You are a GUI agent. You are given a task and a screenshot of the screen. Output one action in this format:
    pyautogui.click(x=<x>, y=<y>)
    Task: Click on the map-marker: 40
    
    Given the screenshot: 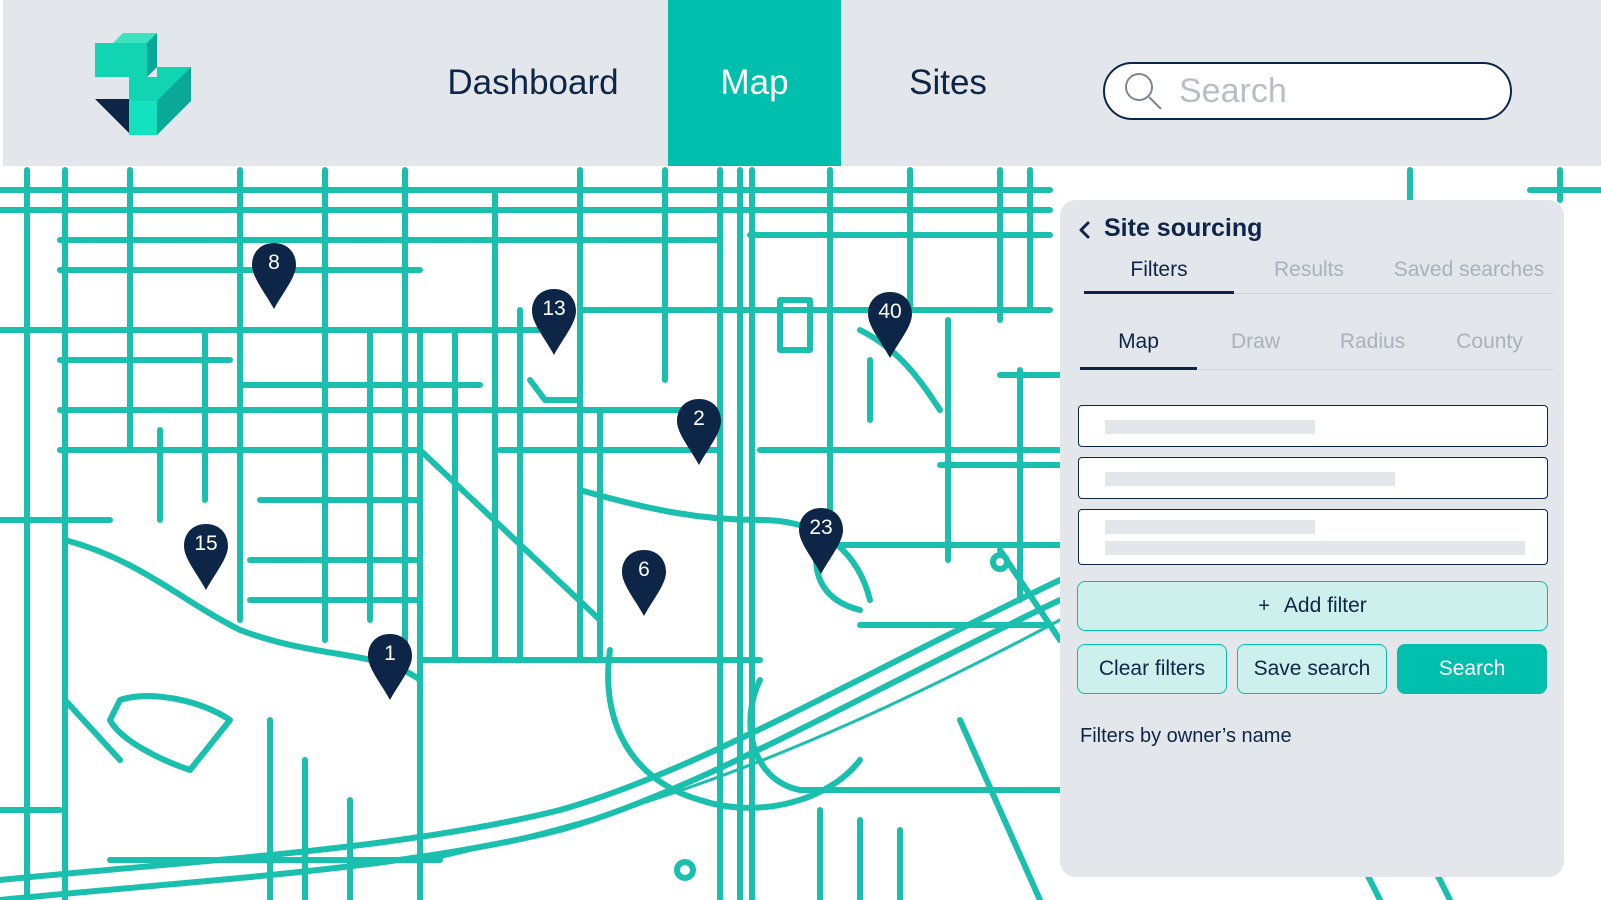 What is the action you would take?
    pyautogui.click(x=890, y=325)
    